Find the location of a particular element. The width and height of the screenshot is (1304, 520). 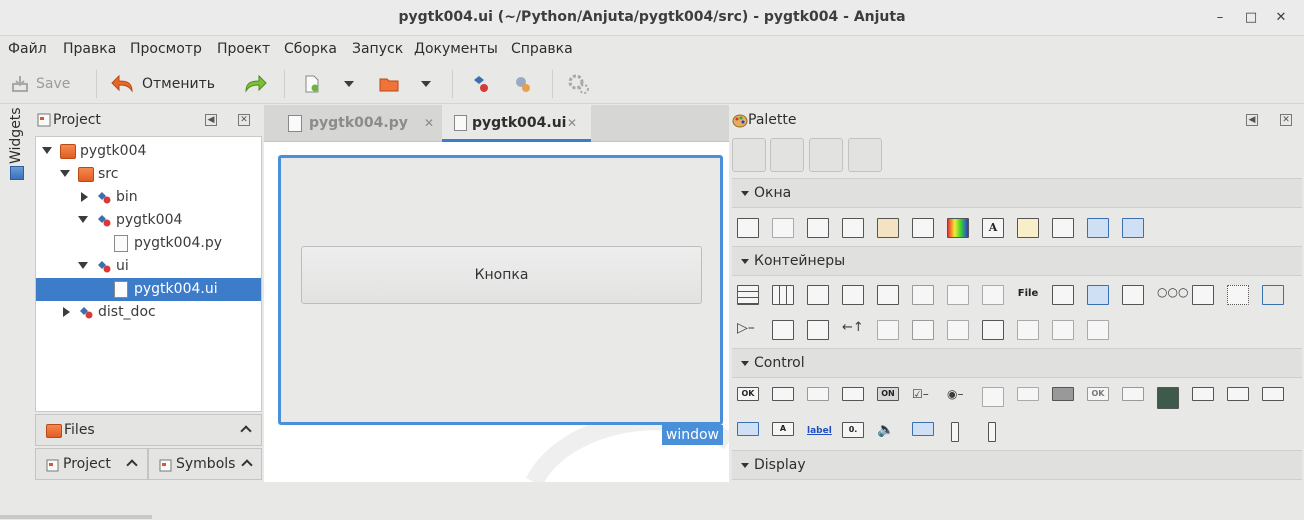

scale-button-icon is located at coordinates (1133, 394).